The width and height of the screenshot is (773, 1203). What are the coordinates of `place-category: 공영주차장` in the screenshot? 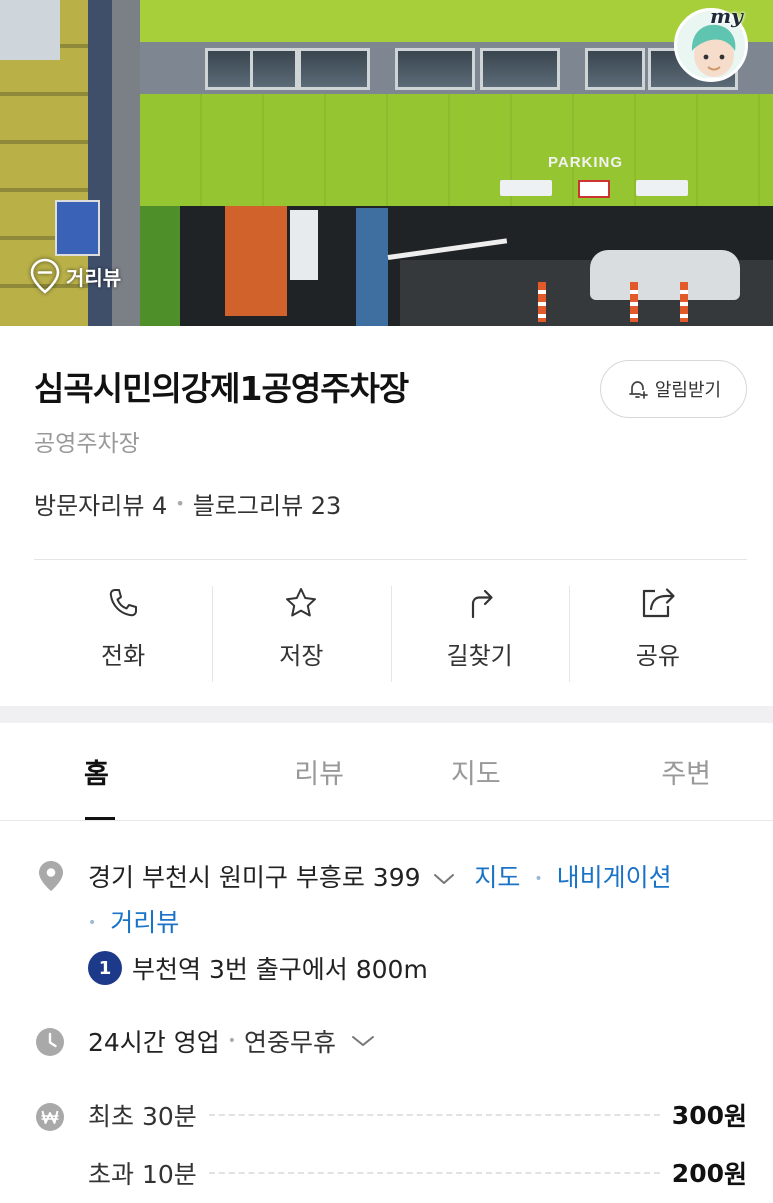 It's located at (87, 444).